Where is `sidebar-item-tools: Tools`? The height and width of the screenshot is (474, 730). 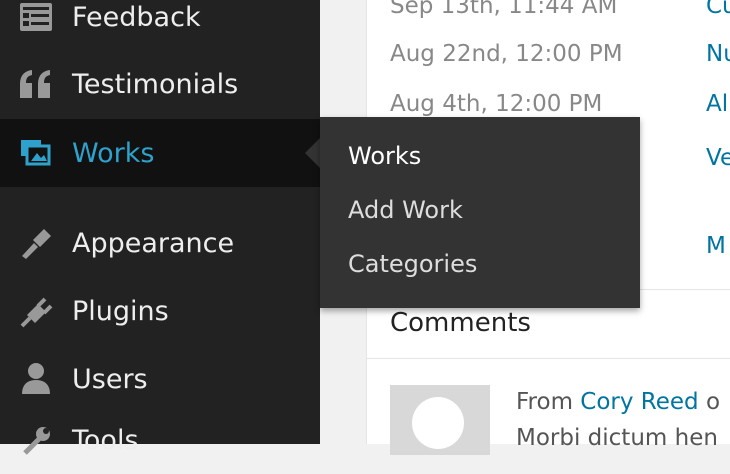 sidebar-item-tools: Tools is located at coordinates (160, 440).